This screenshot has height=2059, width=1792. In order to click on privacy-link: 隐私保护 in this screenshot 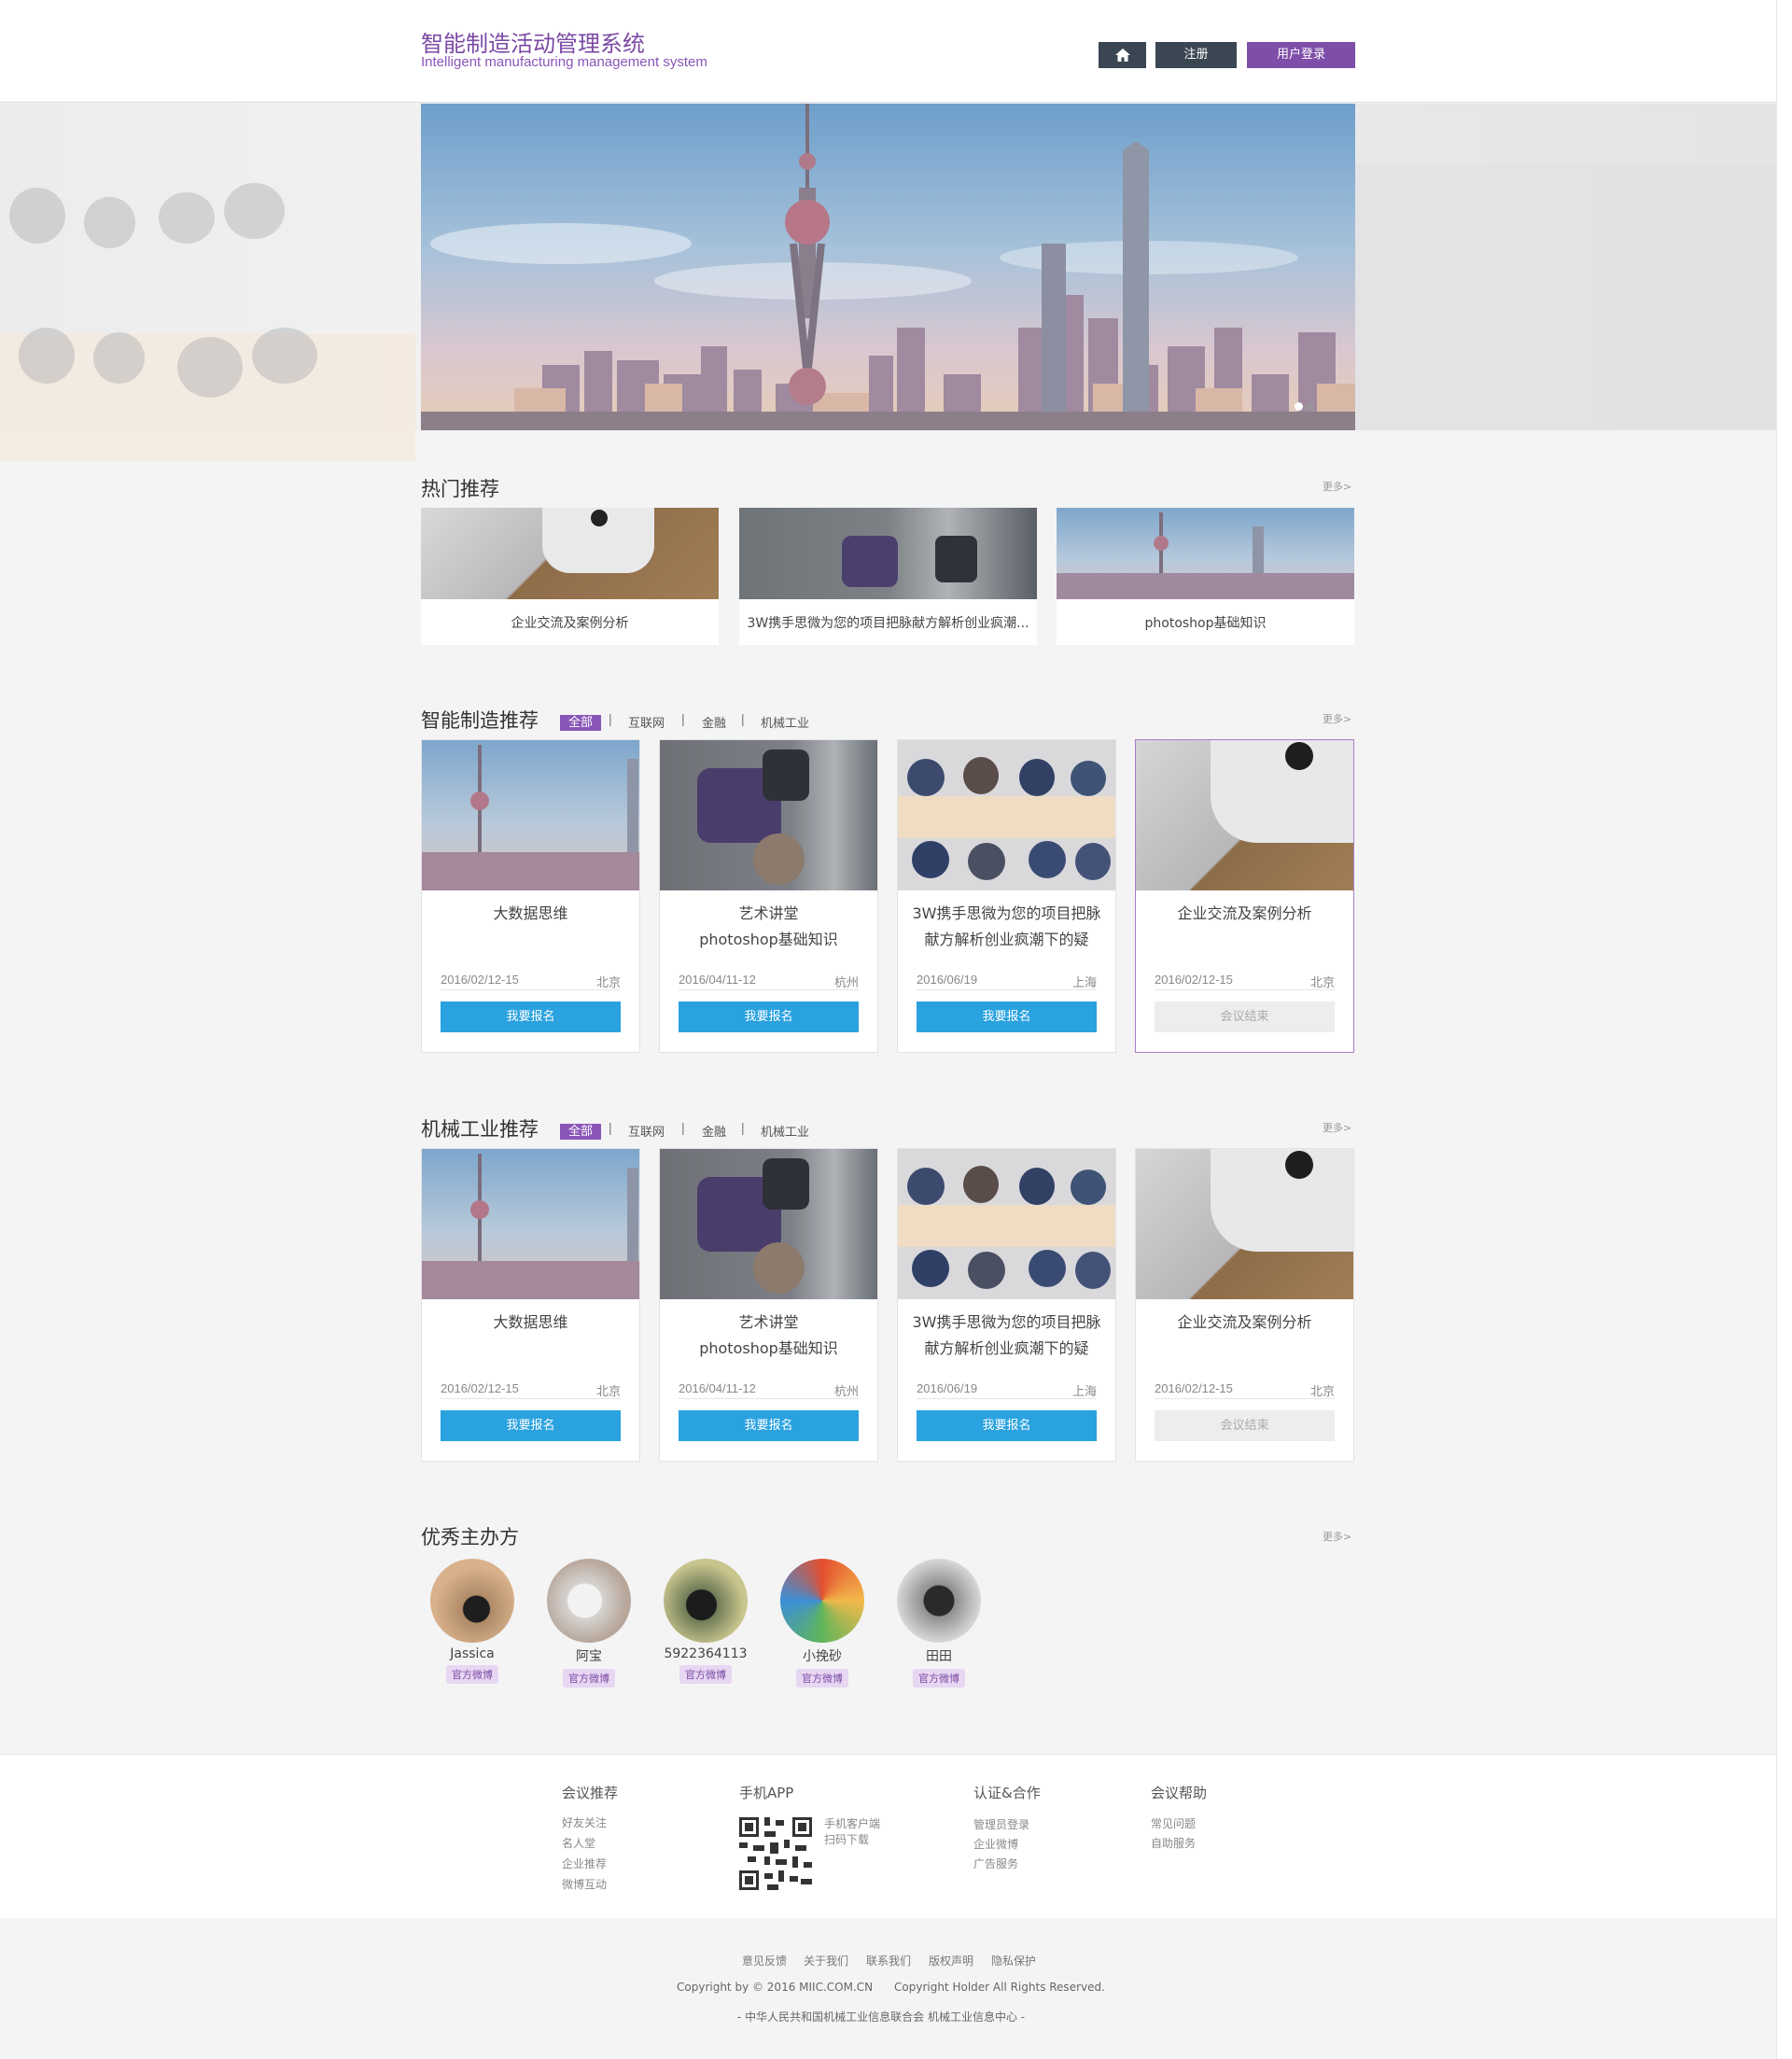, I will do `click(1013, 1960)`.